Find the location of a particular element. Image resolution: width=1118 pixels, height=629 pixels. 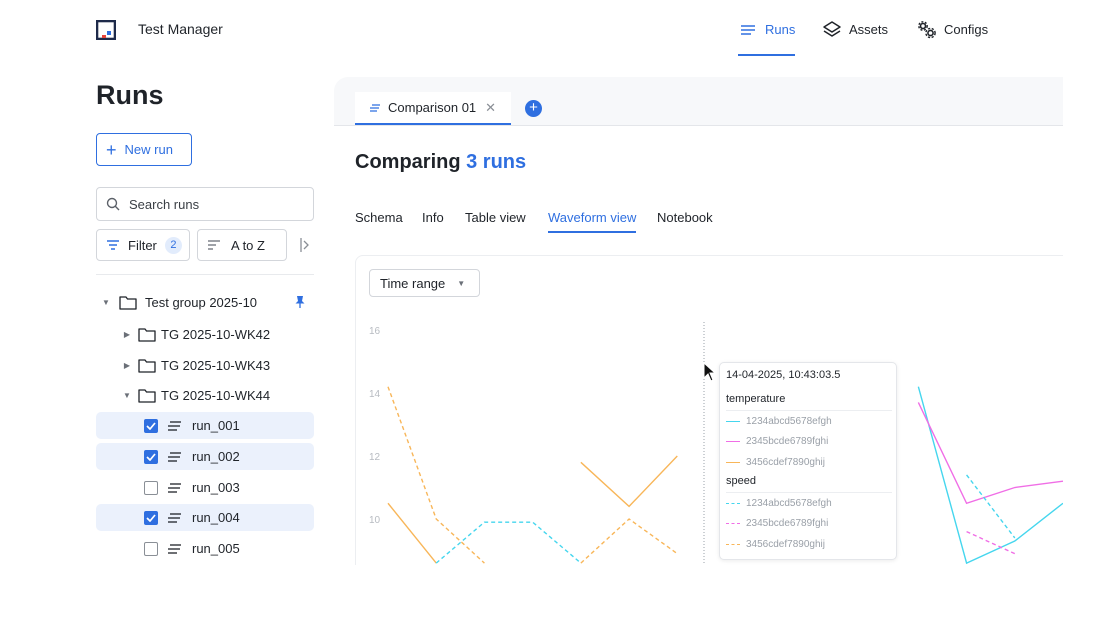

tree-folder-row: ▼ TG 2025-10-WK44 is located at coordinates (205, 395).